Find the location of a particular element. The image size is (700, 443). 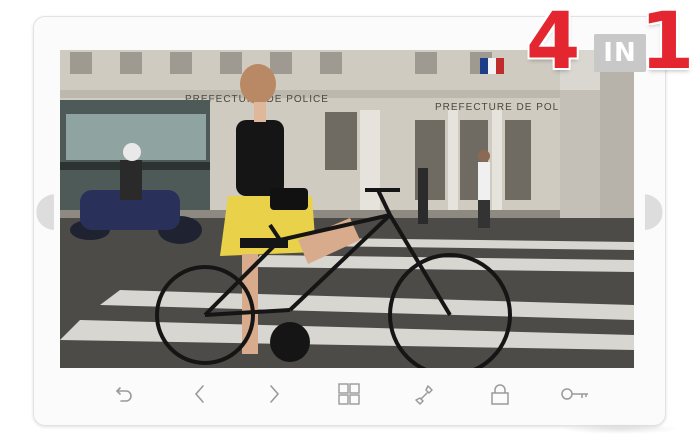

lock-button is located at coordinates (500, 394).